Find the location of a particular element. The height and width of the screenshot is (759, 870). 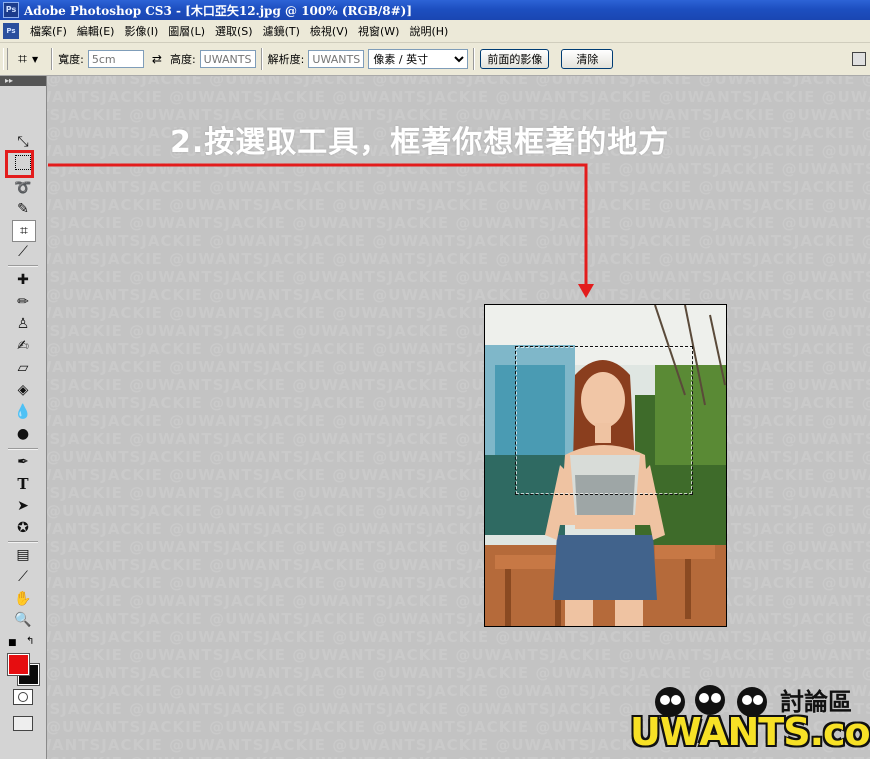

document-menu-icon: Ps is located at coordinates (11, 31).